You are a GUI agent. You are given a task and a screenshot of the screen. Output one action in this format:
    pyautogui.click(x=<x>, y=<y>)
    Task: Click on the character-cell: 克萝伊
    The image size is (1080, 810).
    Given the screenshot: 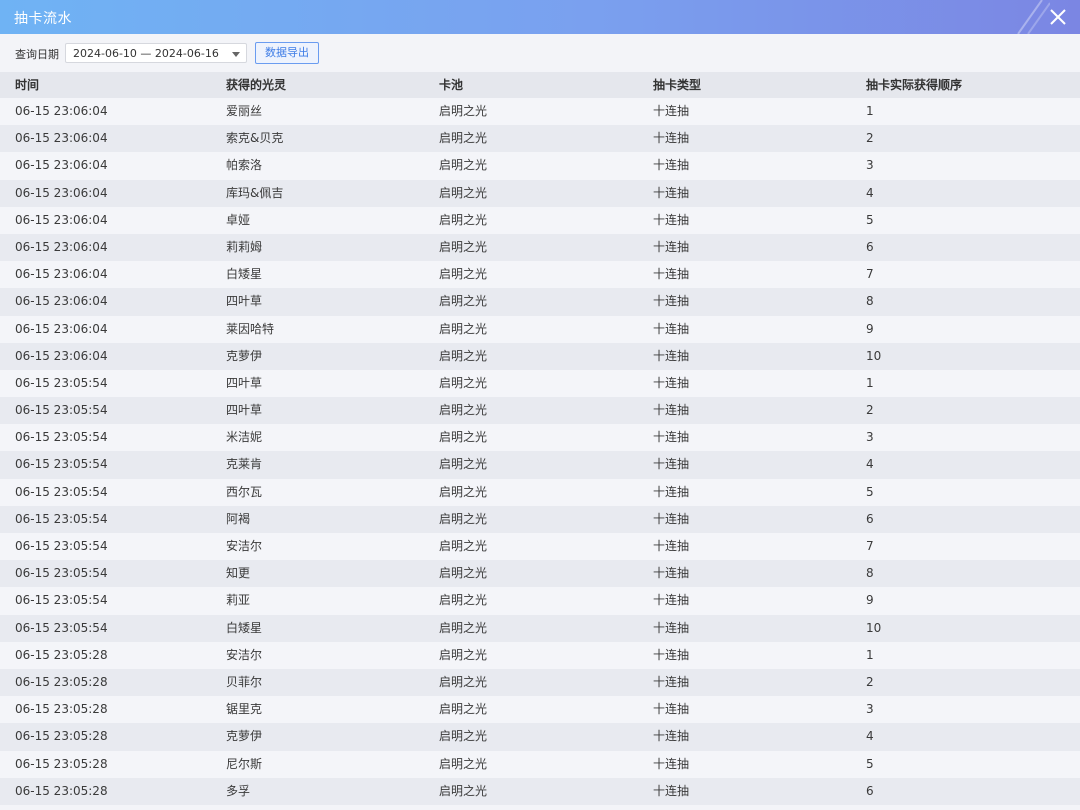 What is the action you would take?
    pyautogui.click(x=244, y=355)
    